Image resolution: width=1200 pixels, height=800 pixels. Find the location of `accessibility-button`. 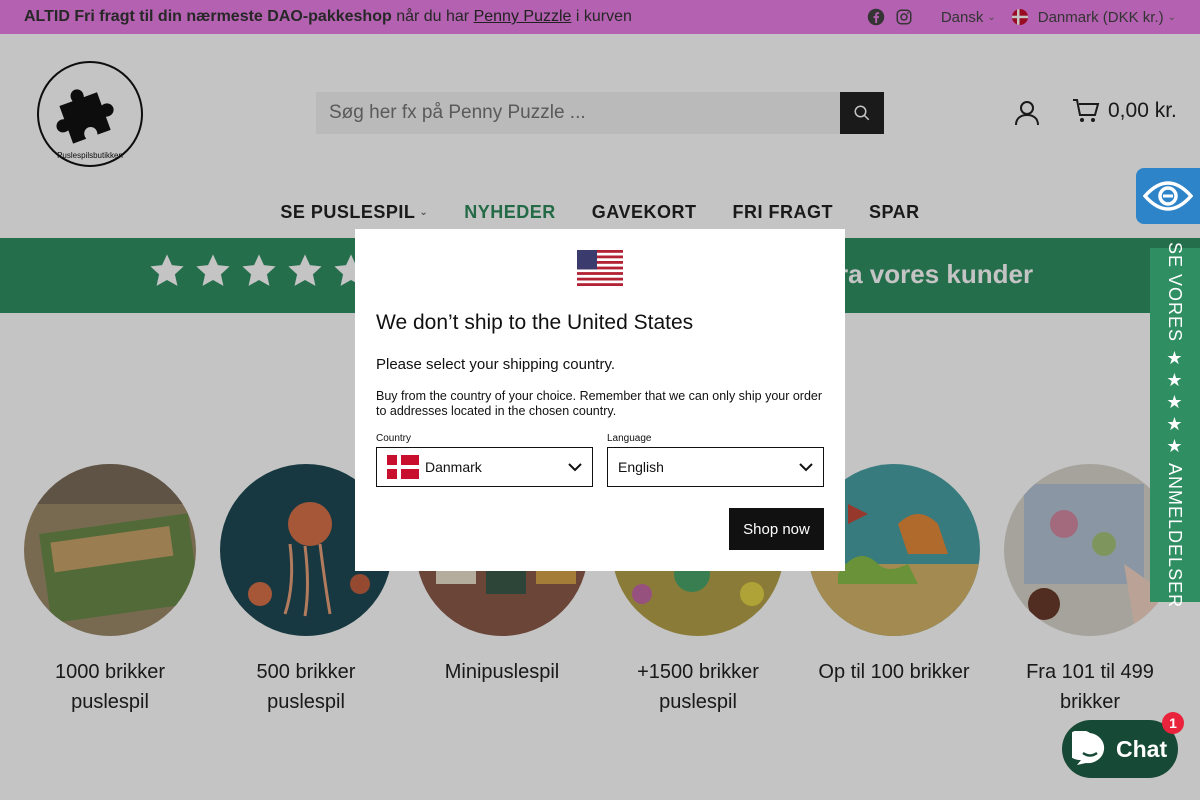

accessibility-button is located at coordinates (1168, 196).